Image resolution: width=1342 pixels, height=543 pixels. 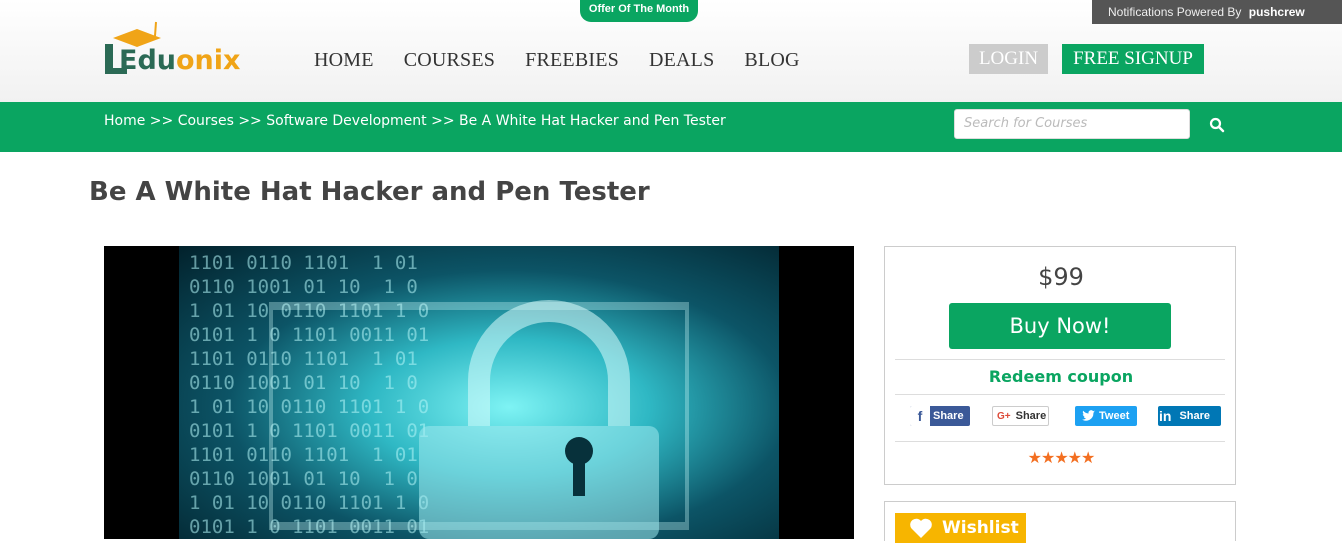 What do you see at coordinates (980, 528) in the screenshot?
I see `wishlist-label: Wishlist` at bounding box center [980, 528].